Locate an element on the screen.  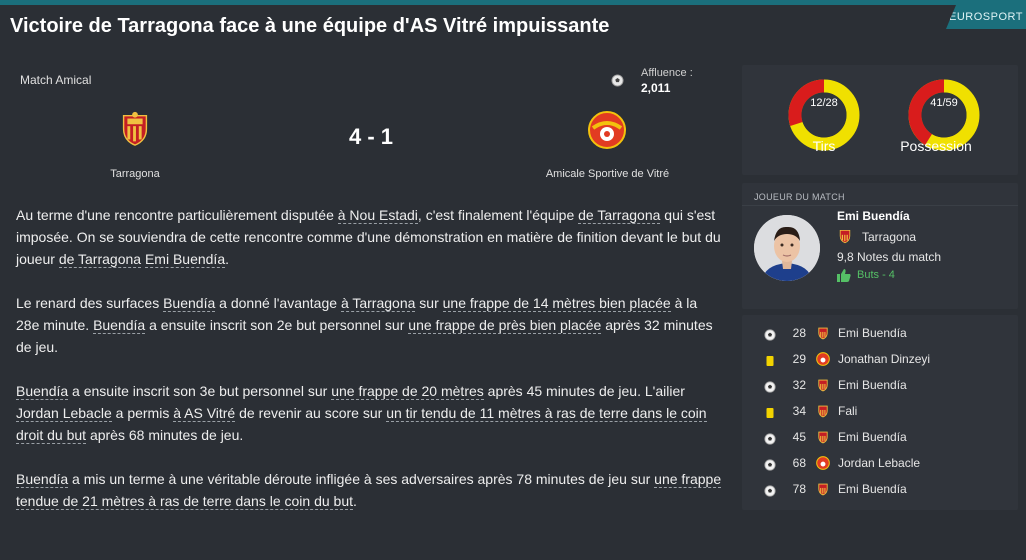
article-text: a permis is located at coordinates (142, 413).